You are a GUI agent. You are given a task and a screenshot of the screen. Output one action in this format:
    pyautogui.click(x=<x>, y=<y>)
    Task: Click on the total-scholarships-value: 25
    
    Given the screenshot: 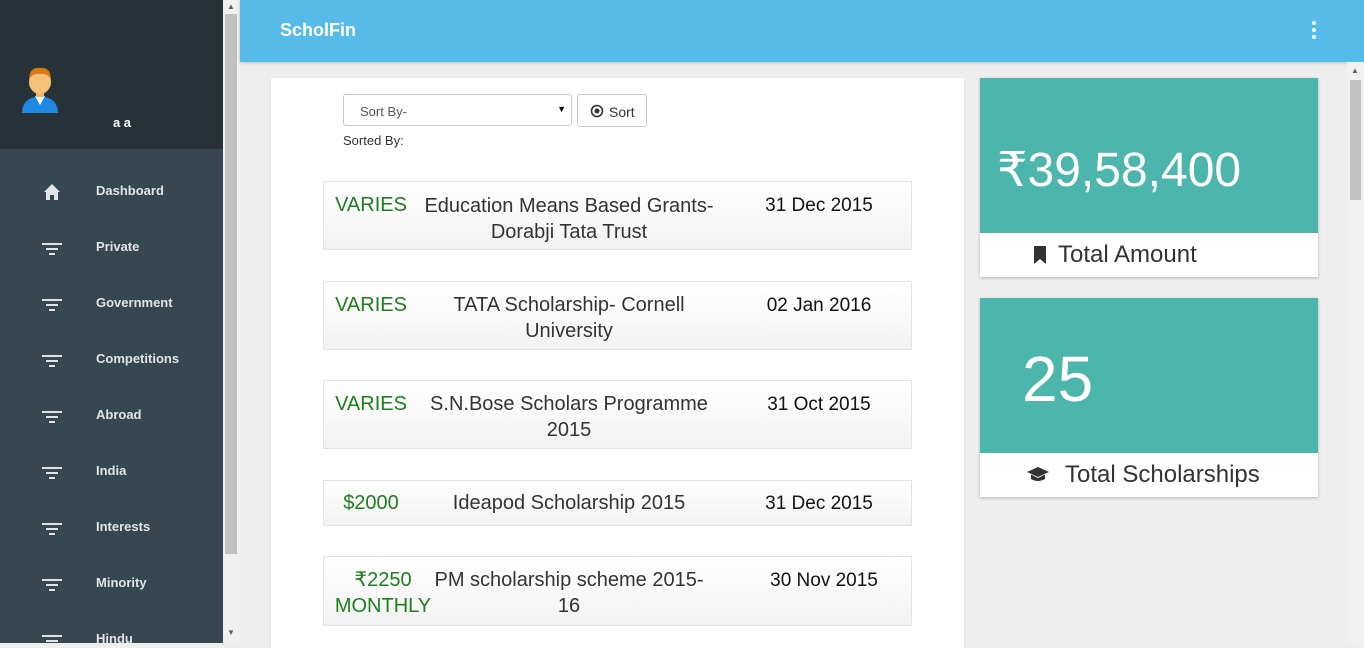 What is the action you would take?
    pyautogui.click(x=1058, y=379)
    